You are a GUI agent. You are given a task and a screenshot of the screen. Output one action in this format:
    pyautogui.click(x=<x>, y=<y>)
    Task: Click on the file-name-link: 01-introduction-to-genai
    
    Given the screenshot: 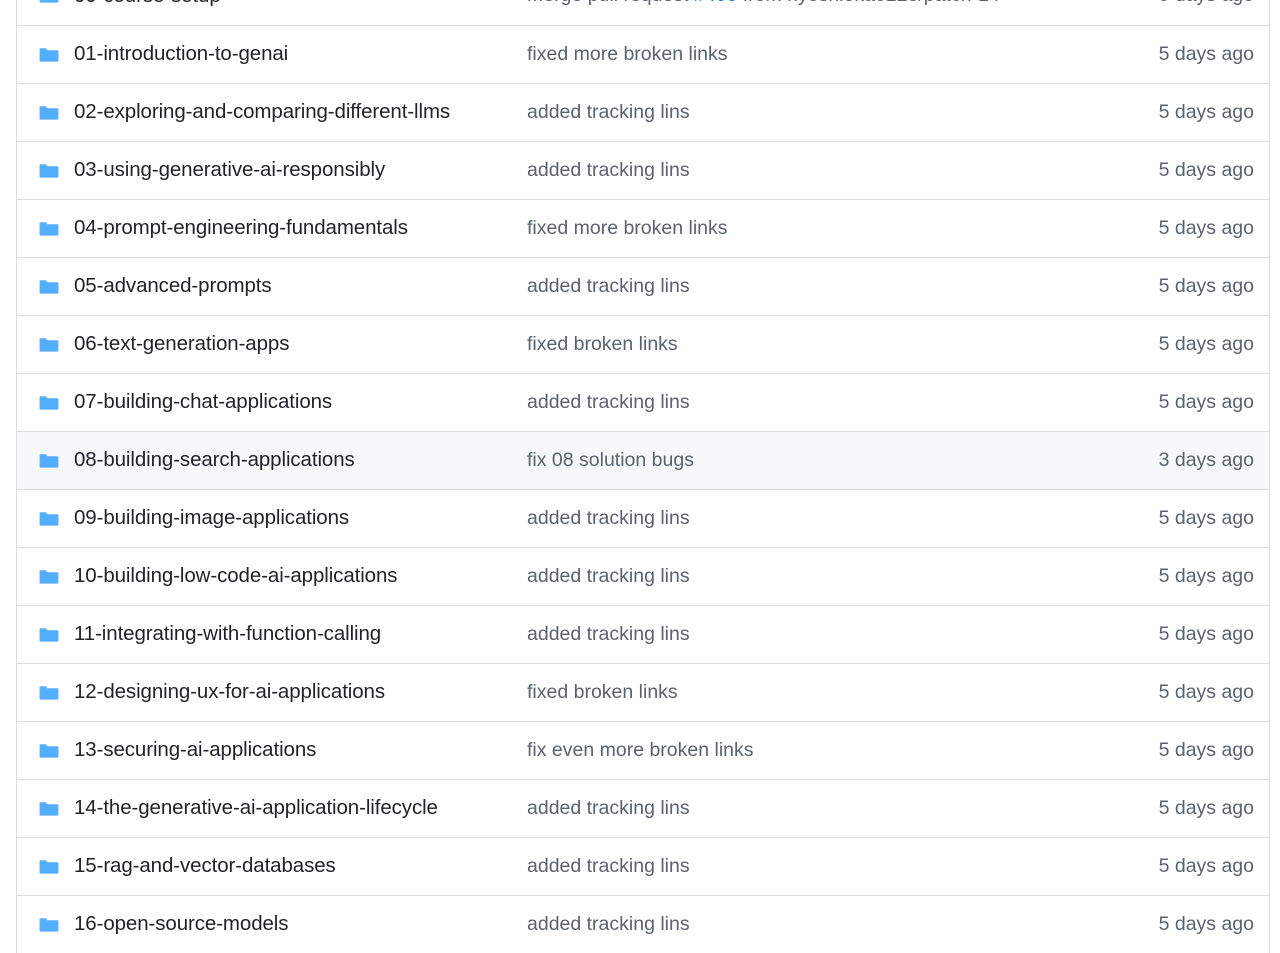 What is the action you would take?
    pyautogui.click(x=181, y=54)
    